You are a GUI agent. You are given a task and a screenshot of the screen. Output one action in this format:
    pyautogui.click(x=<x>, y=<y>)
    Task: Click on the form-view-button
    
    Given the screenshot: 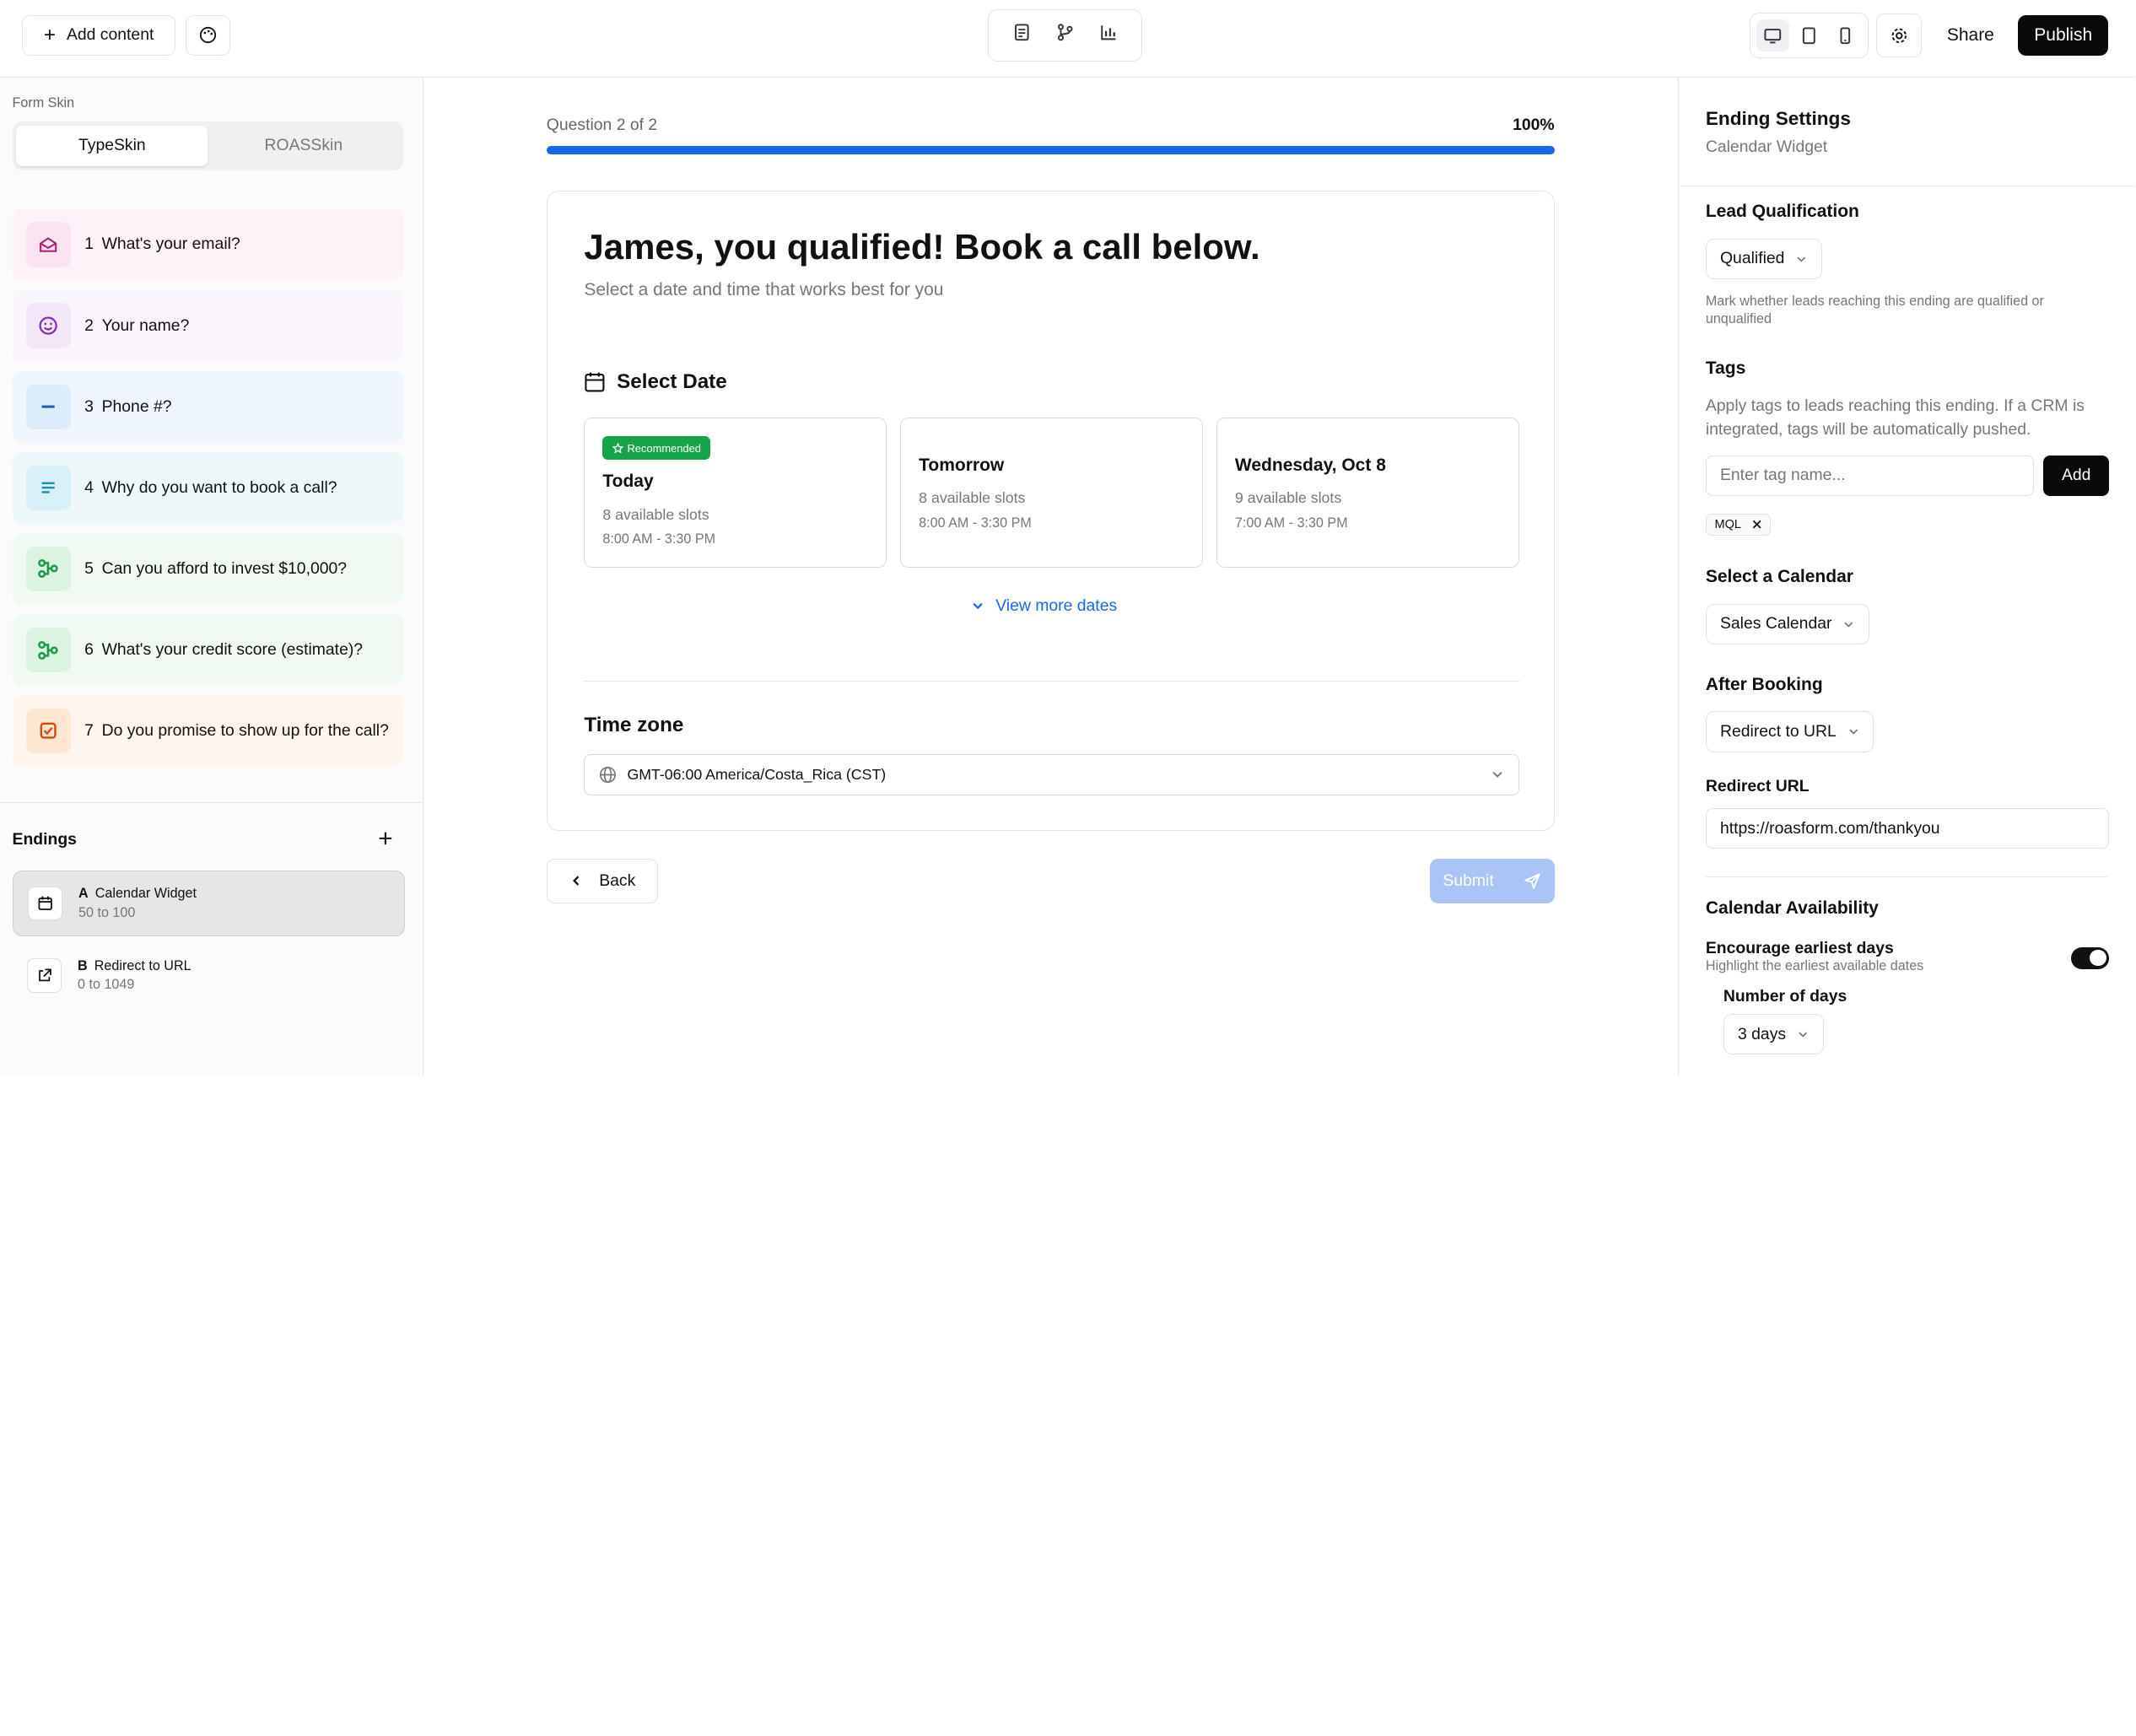 What is the action you would take?
    pyautogui.click(x=1022, y=35)
    